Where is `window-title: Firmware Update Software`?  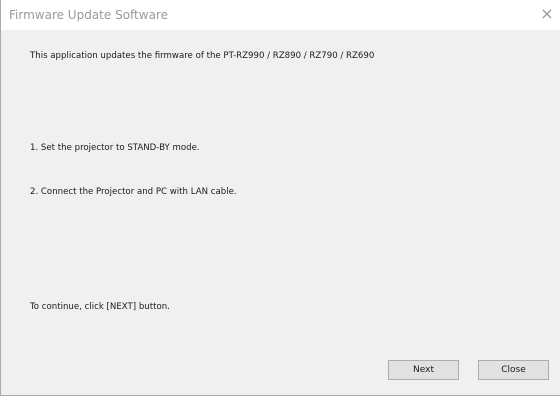 window-title: Firmware Update Software is located at coordinates (88, 15).